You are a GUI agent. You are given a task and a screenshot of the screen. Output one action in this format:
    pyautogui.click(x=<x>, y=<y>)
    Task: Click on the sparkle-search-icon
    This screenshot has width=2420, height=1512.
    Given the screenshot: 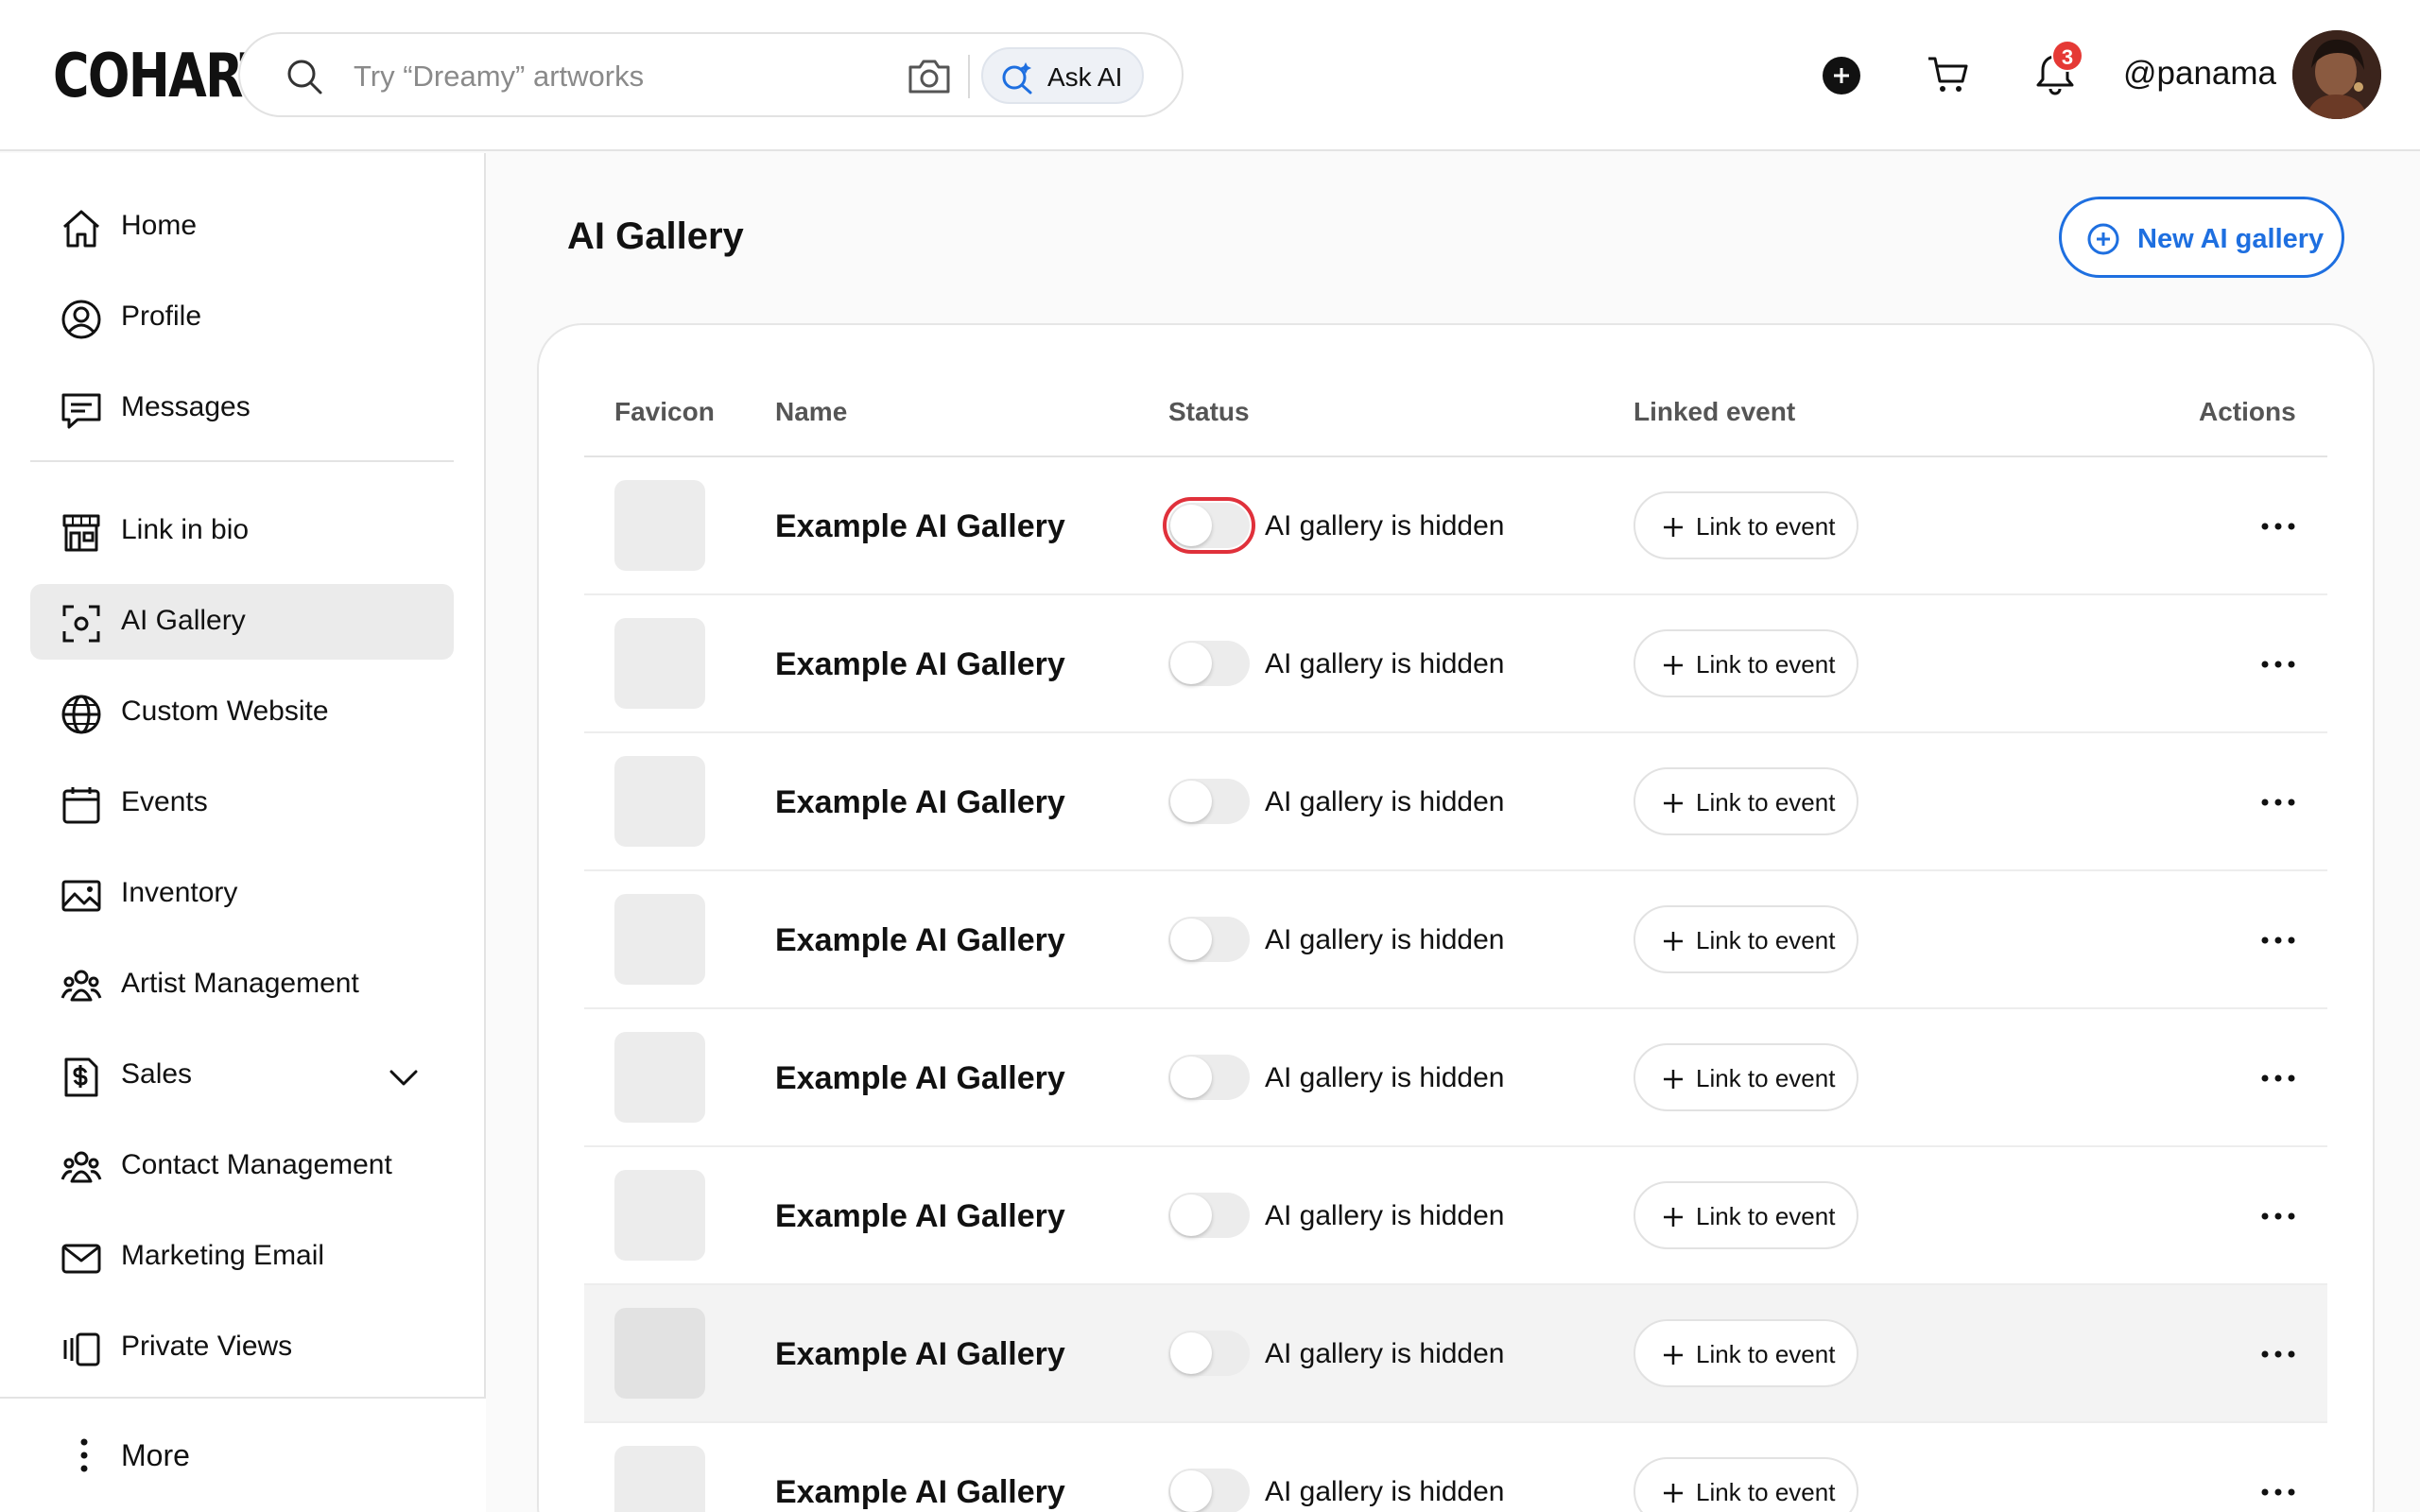 What is the action you would take?
    pyautogui.click(x=1017, y=78)
    